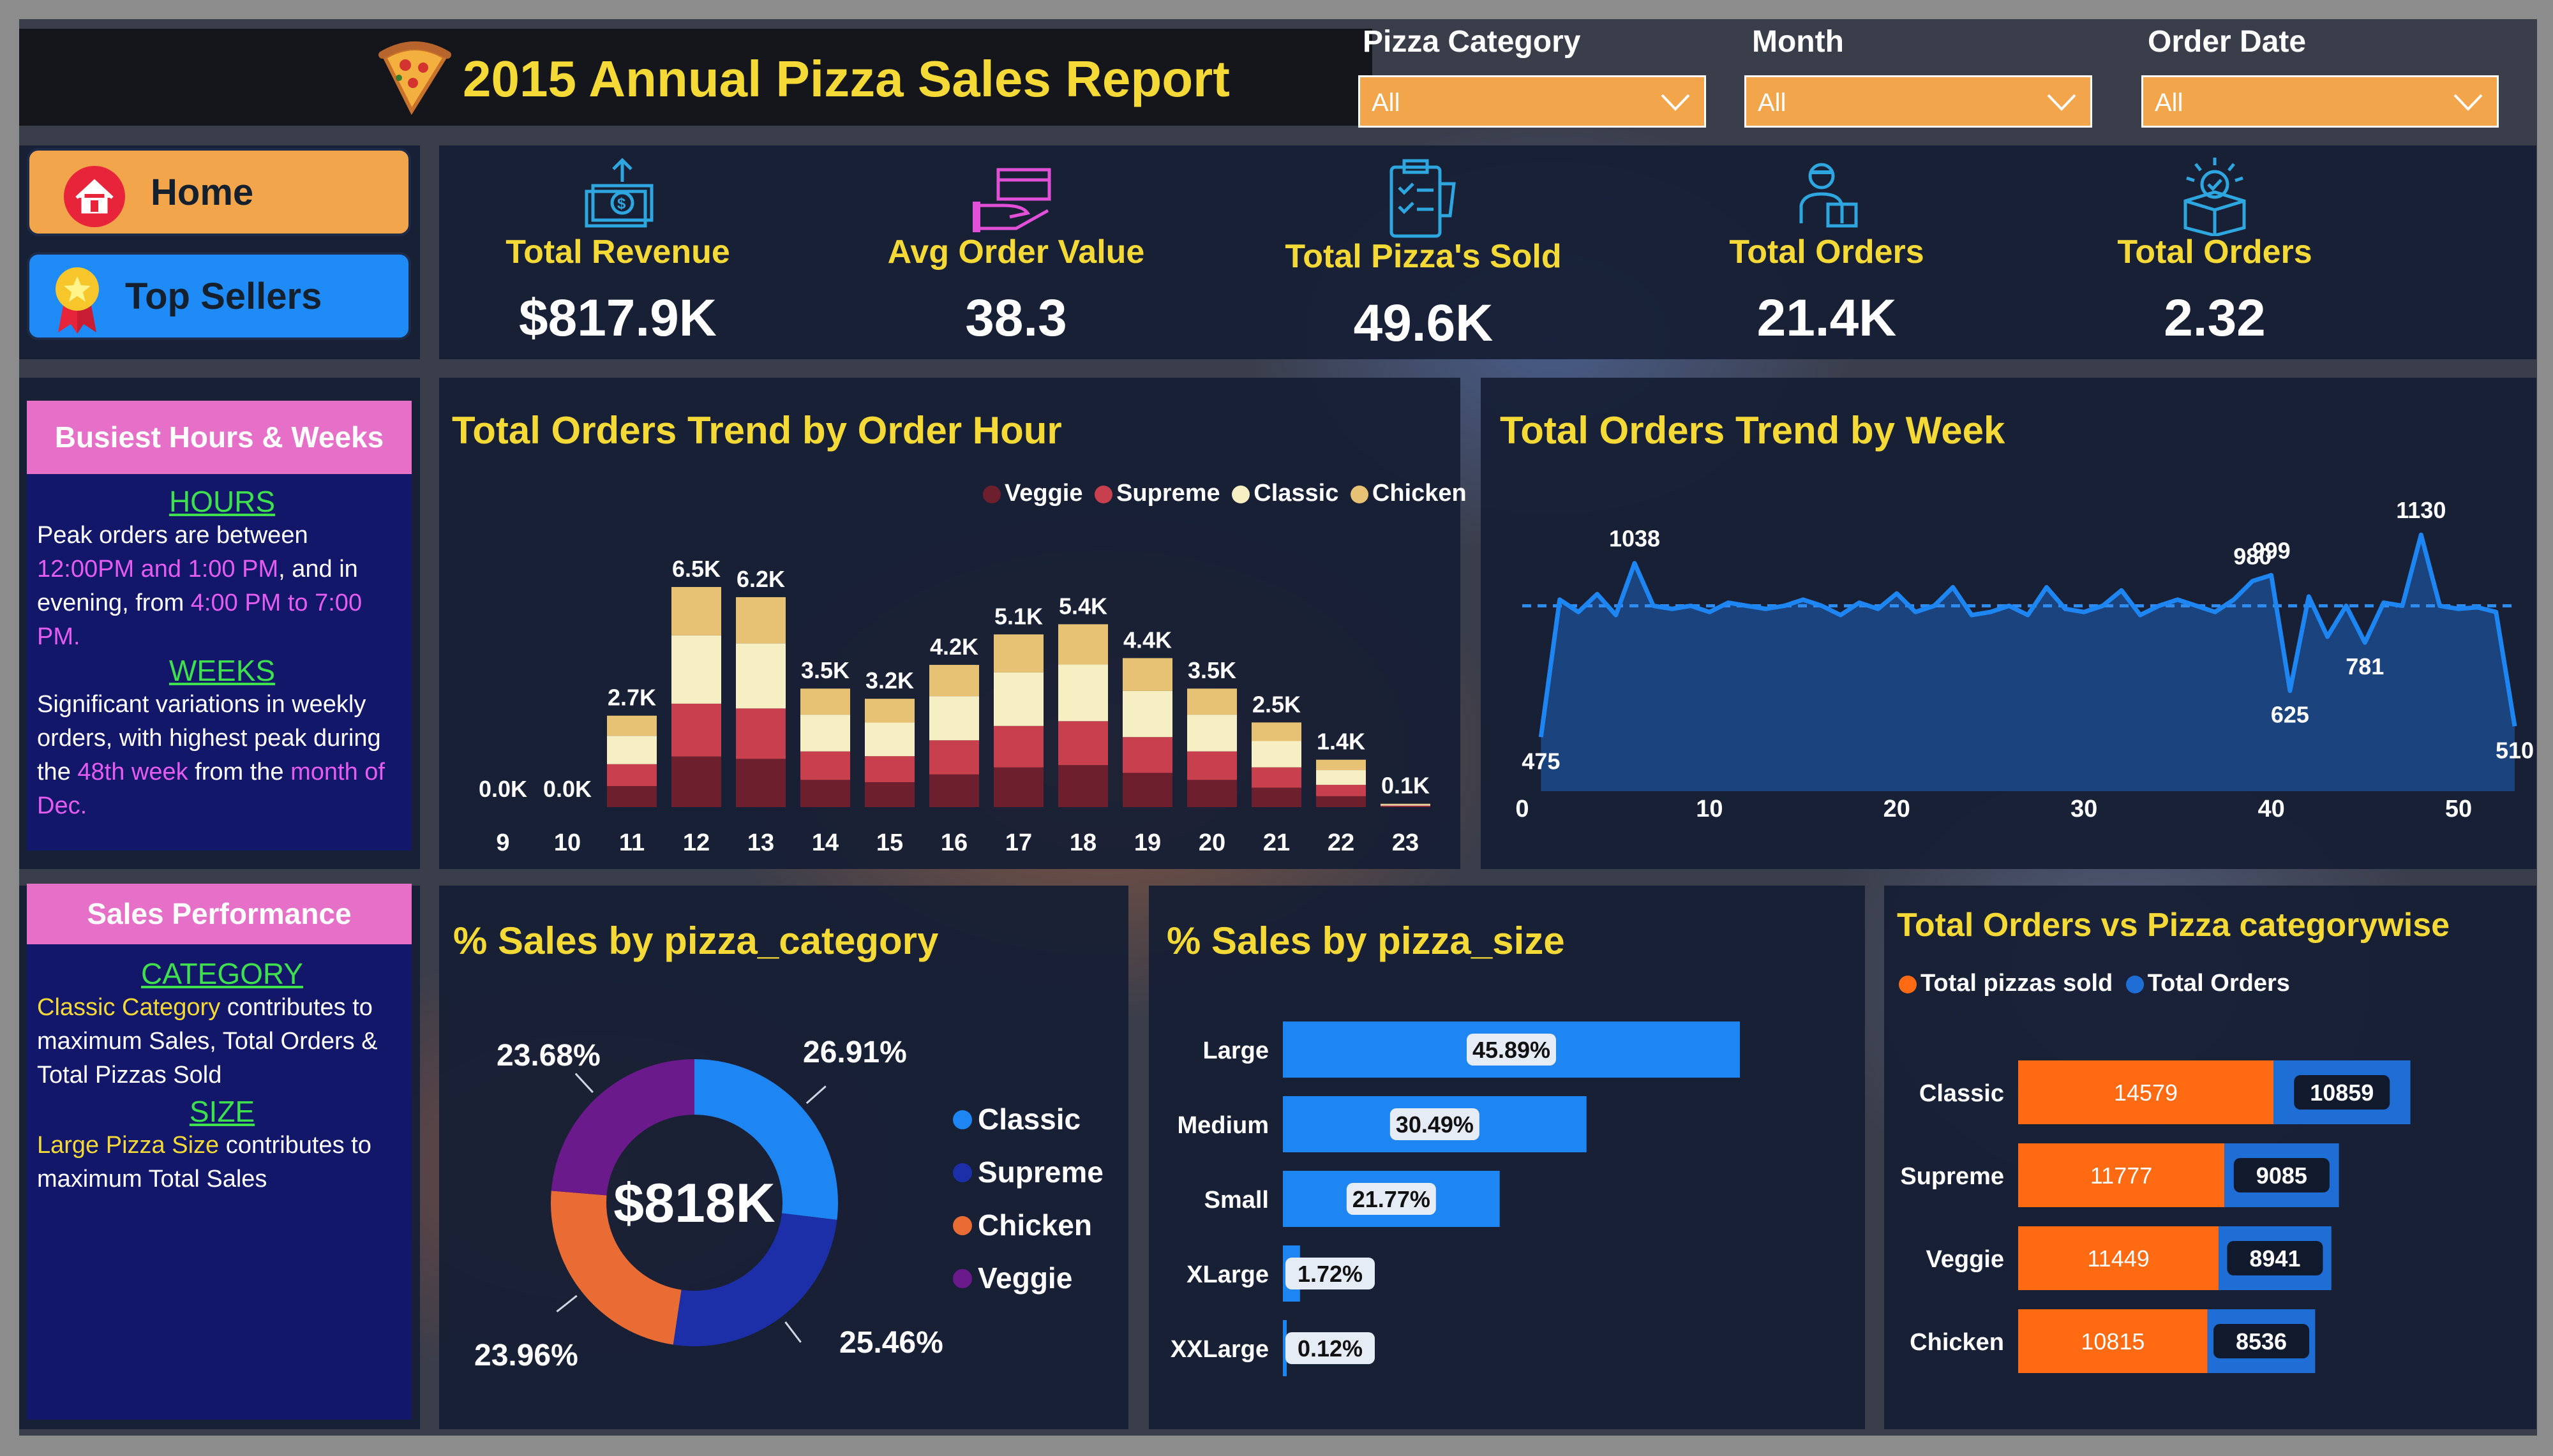 The image size is (2553, 1456). Describe the element at coordinates (1422, 198) in the screenshot. I see `clipboard-icon` at that location.